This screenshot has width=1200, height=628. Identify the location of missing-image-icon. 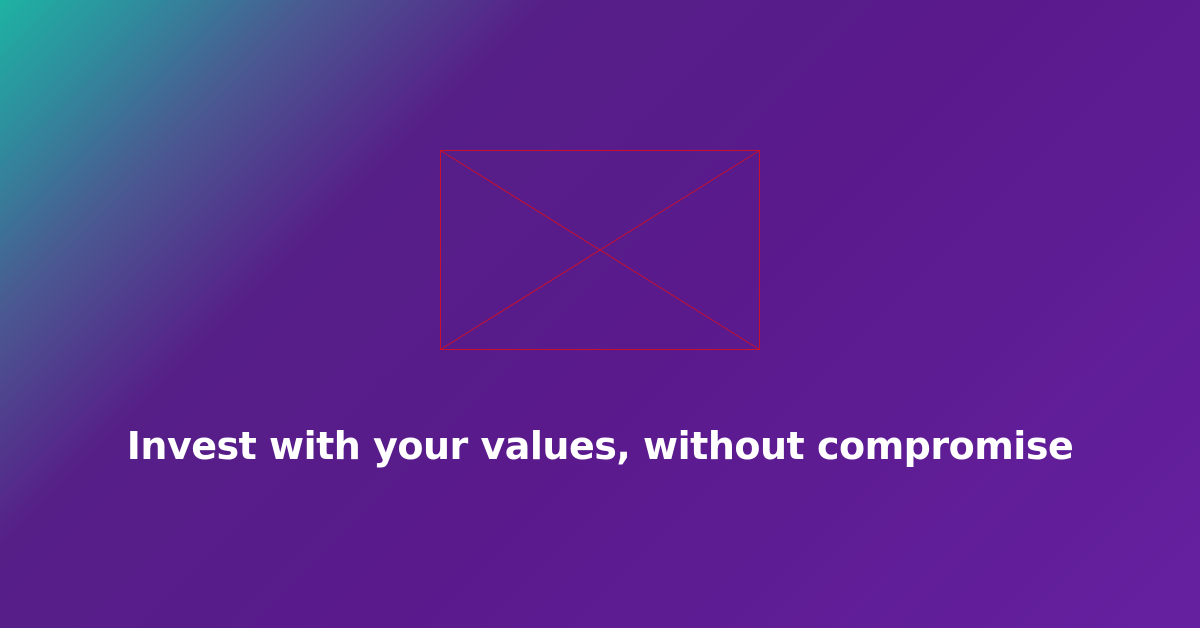
(600, 250).